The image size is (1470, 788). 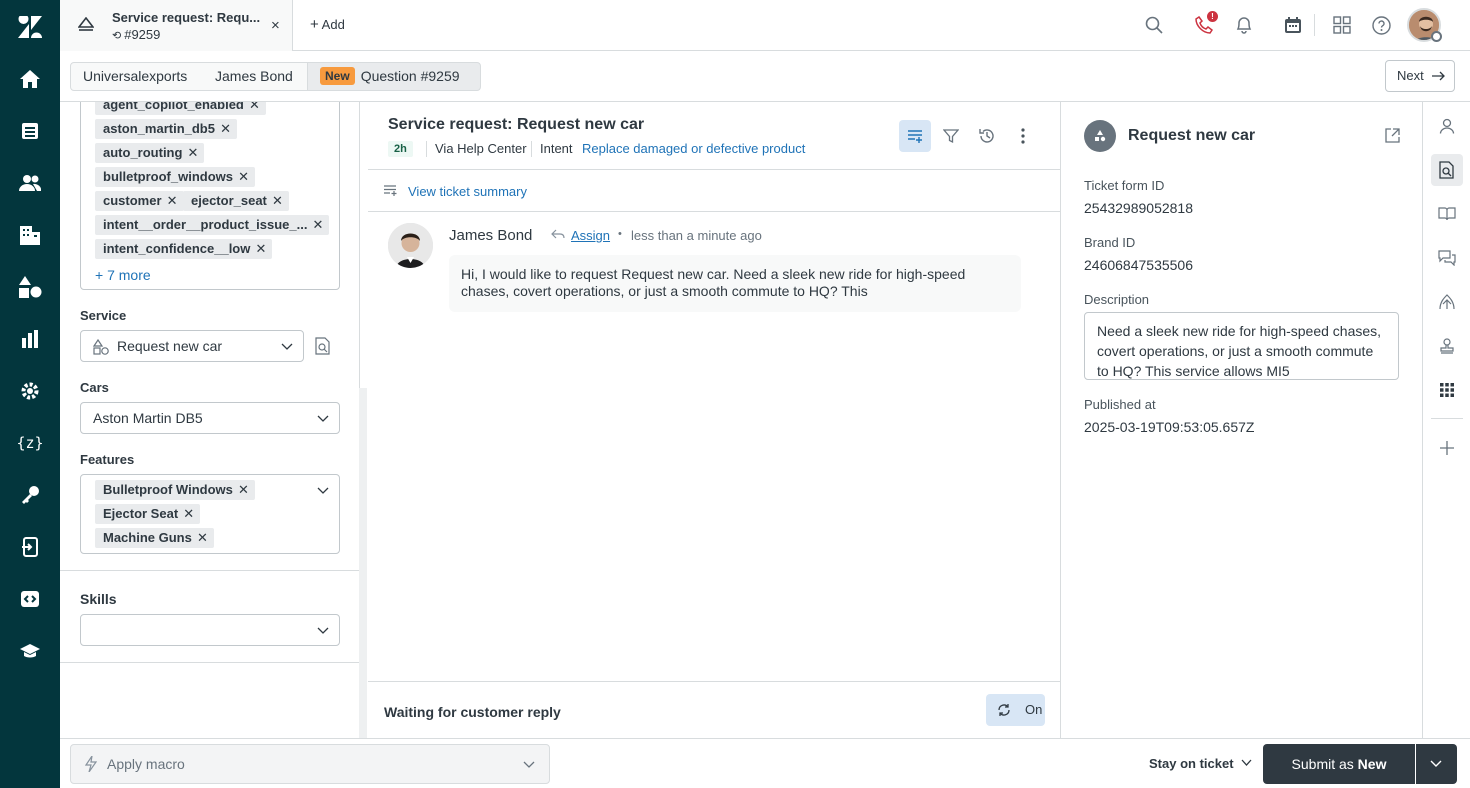 I want to click on product-tray-icon, so click(x=1342, y=25).